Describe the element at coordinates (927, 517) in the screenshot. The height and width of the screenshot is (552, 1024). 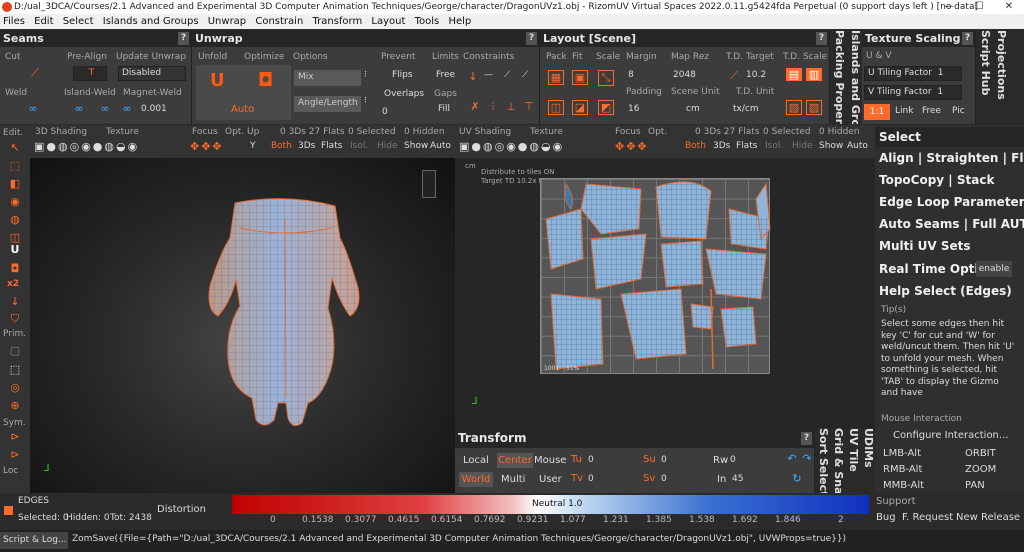
I see `feature-request-link: F. Request` at that location.